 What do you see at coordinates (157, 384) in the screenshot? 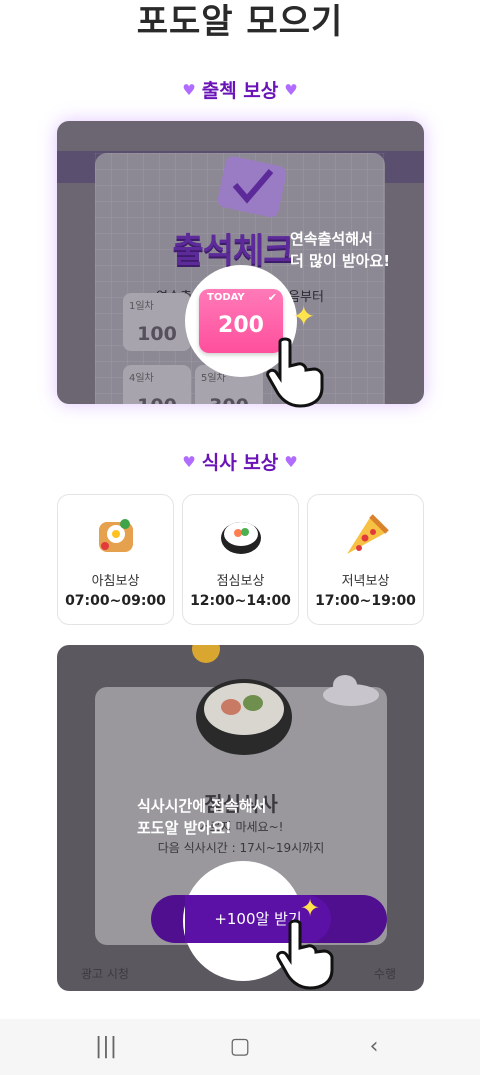
I see `day-box: 4일차 100` at bounding box center [157, 384].